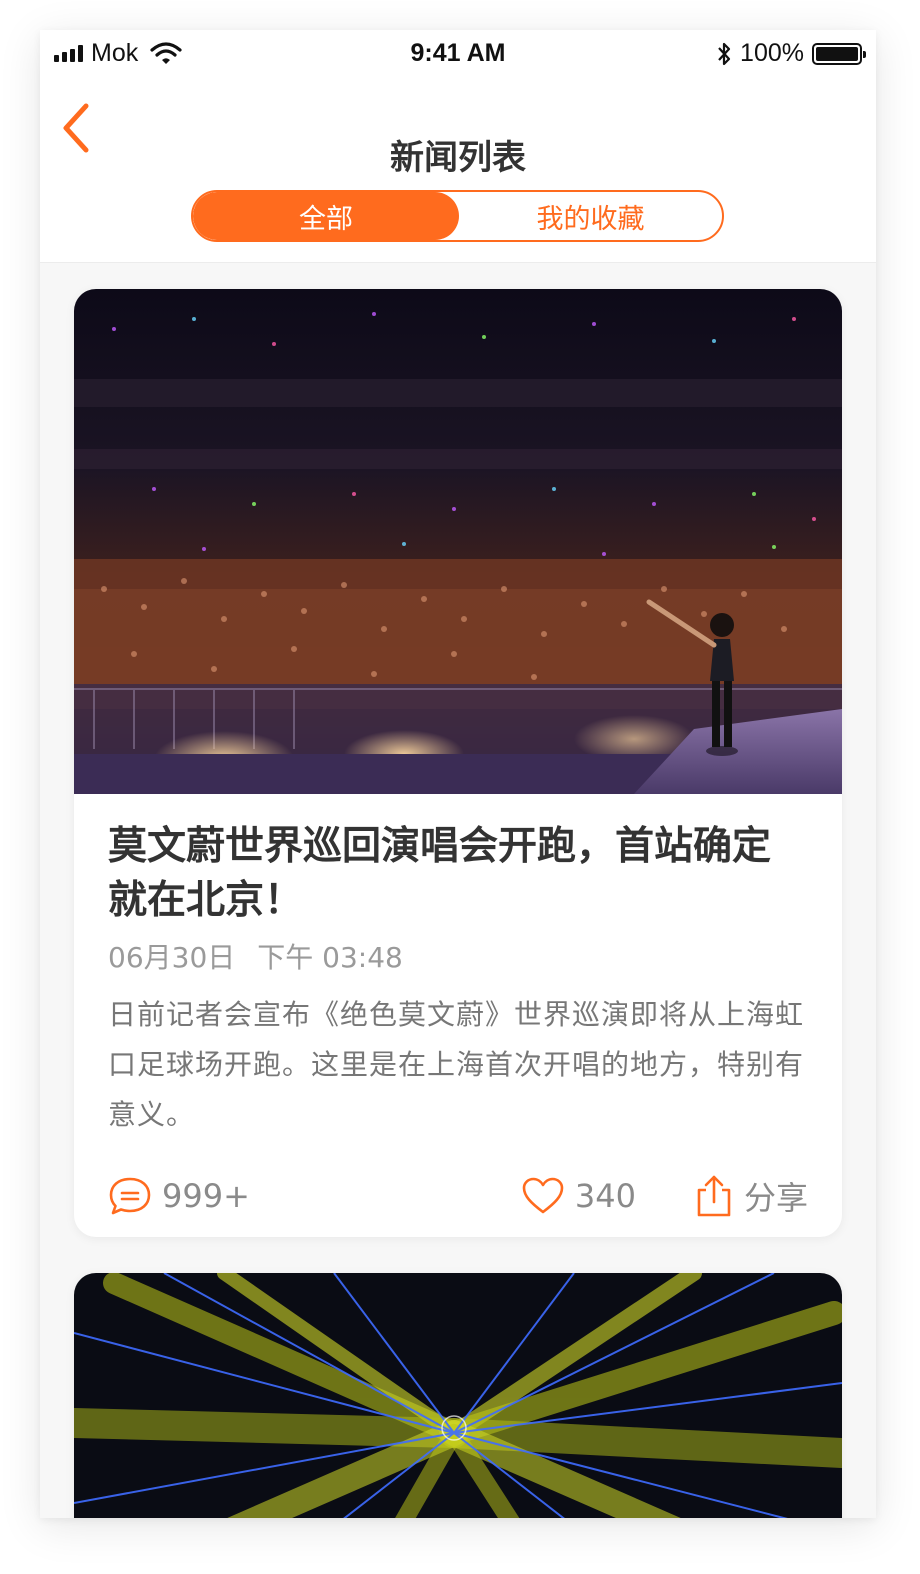  What do you see at coordinates (724, 53) in the screenshot?
I see `bluetooth-icon` at bounding box center [724, 53].